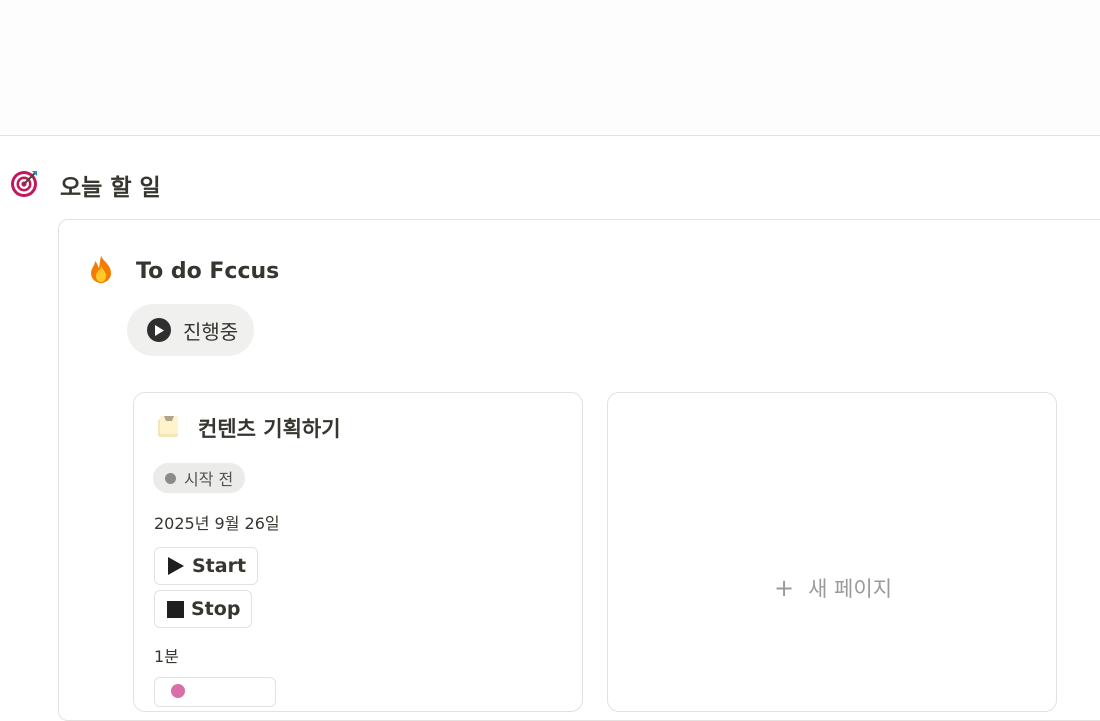 This screenshot has width=1100, height=721. Describe the element at coordinates (101, 271) in the screenshot. I see `fire-icon` at that location.